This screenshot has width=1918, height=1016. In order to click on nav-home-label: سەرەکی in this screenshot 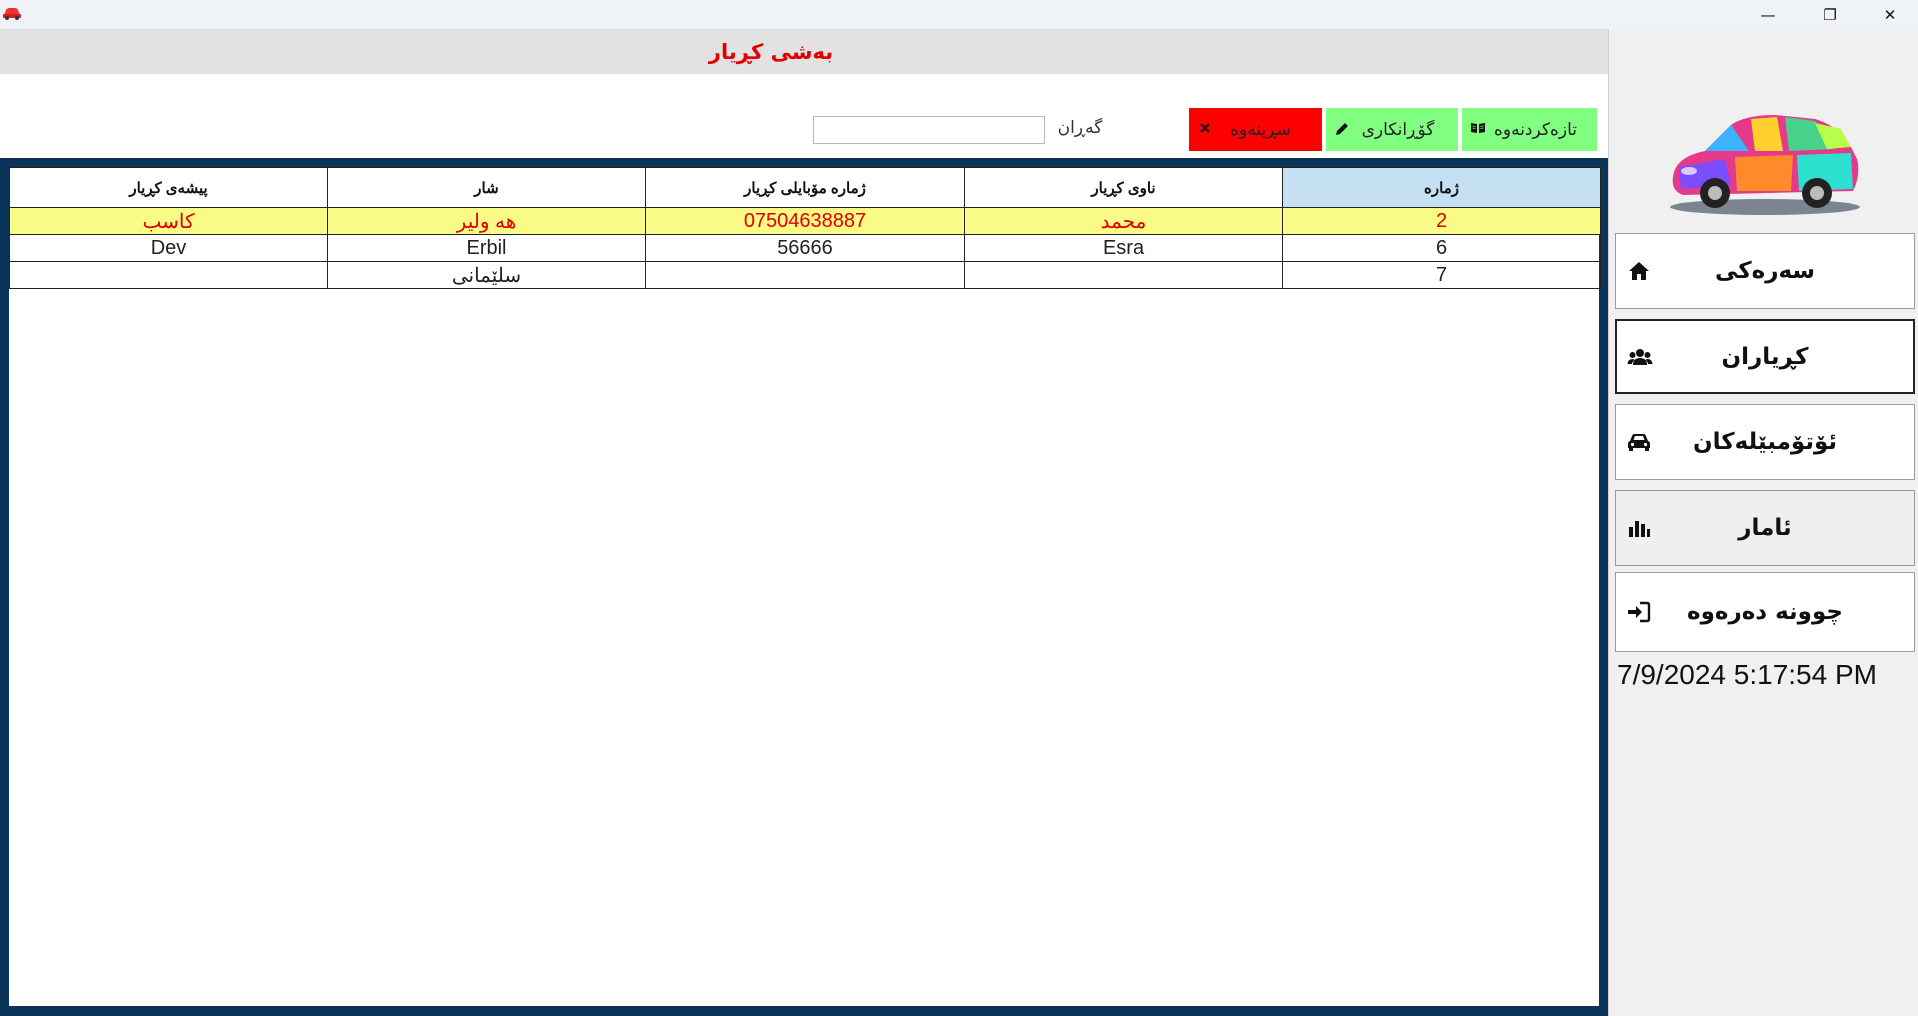, I will do `click(1765, 271)`.